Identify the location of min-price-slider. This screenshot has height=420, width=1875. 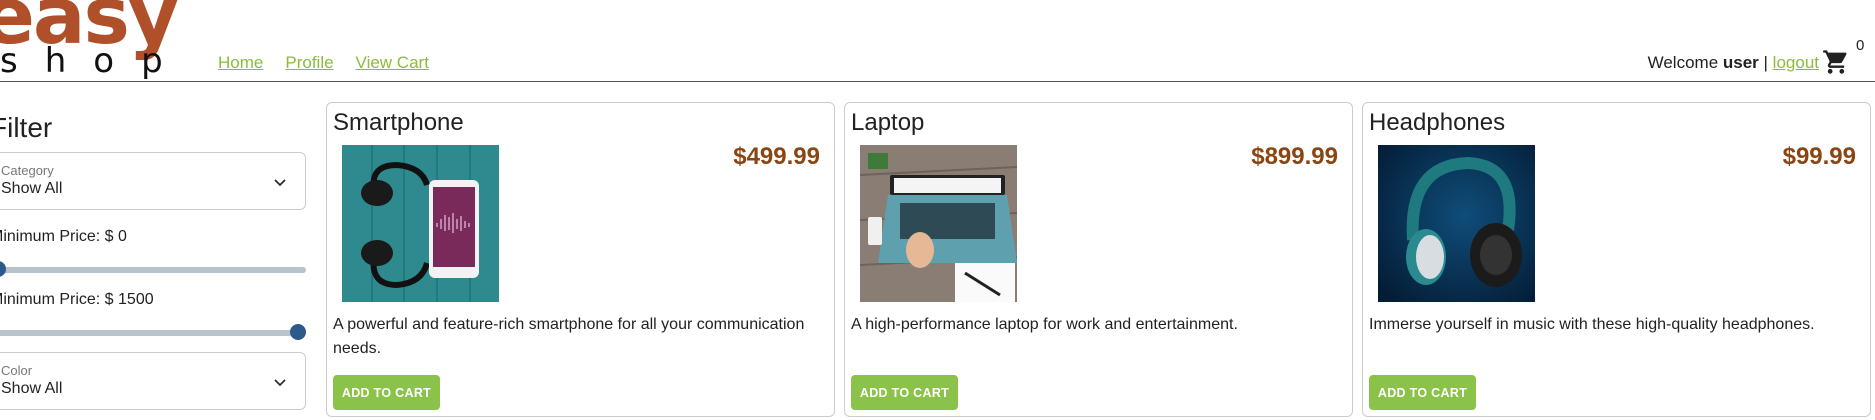
(153, 269).